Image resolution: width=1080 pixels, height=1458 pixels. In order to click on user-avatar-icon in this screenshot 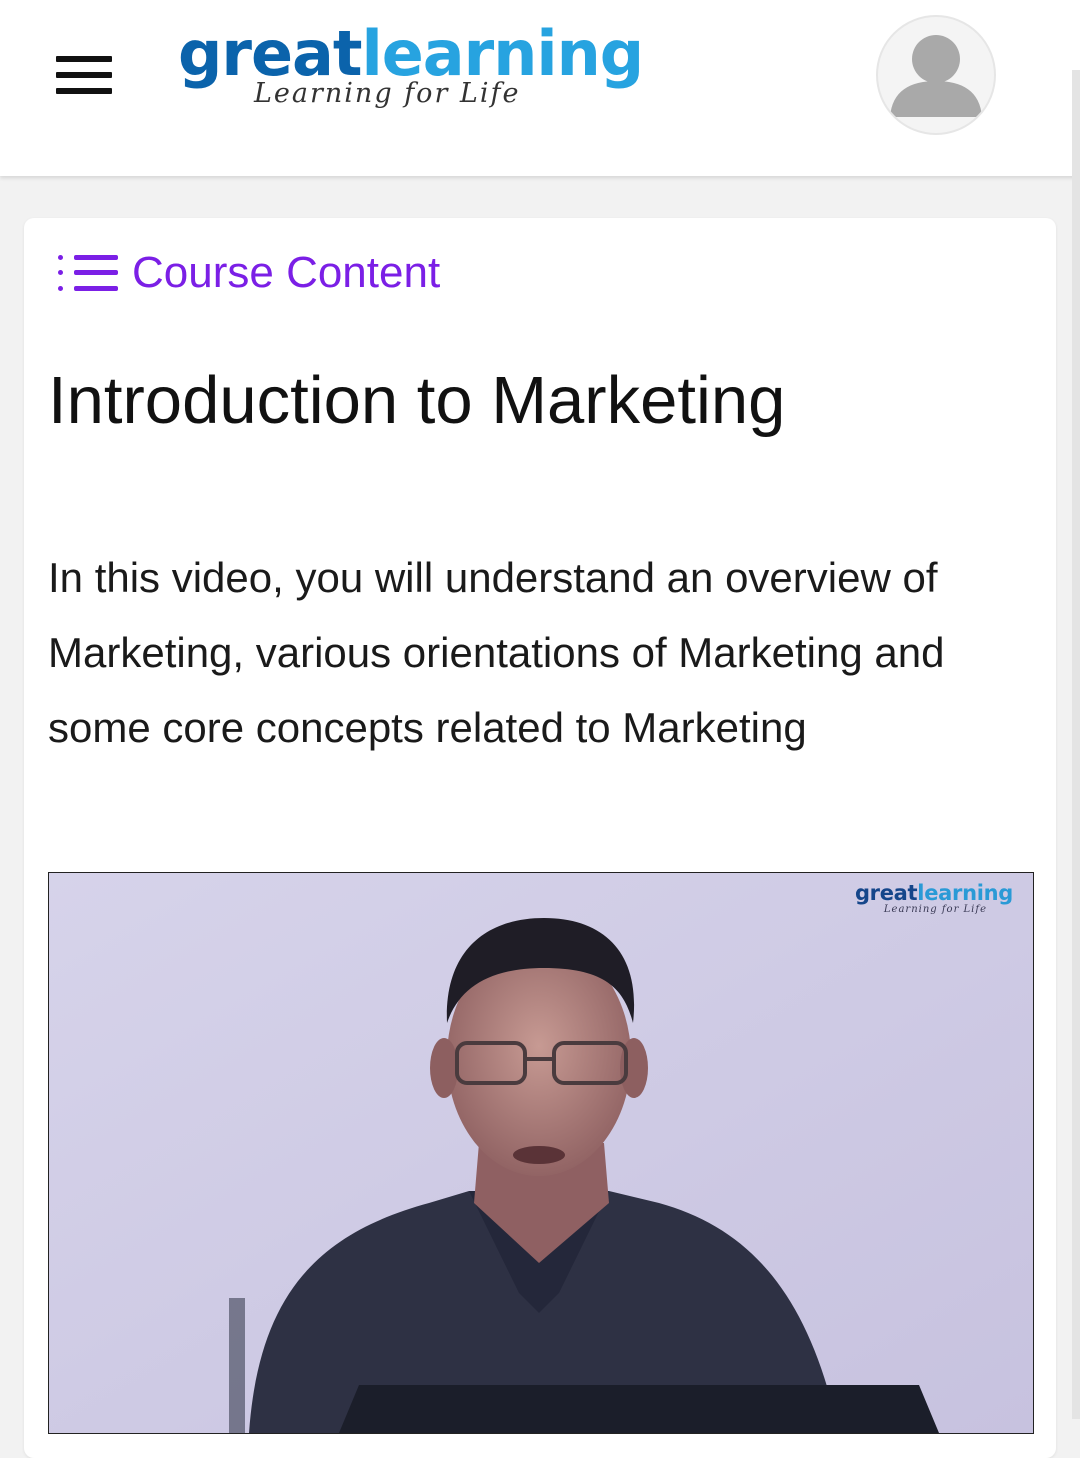, I will do `click(936, 75)`.